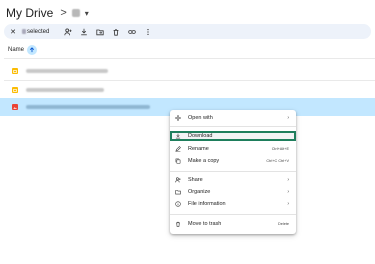  I want to click on move-folder-icon, so click(99, 31).